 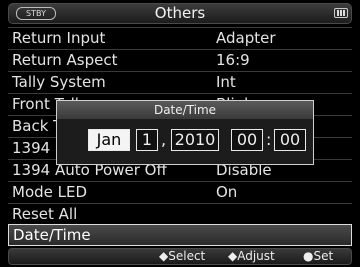 I want to click on page-title: Others, so click(x=180, y=13).